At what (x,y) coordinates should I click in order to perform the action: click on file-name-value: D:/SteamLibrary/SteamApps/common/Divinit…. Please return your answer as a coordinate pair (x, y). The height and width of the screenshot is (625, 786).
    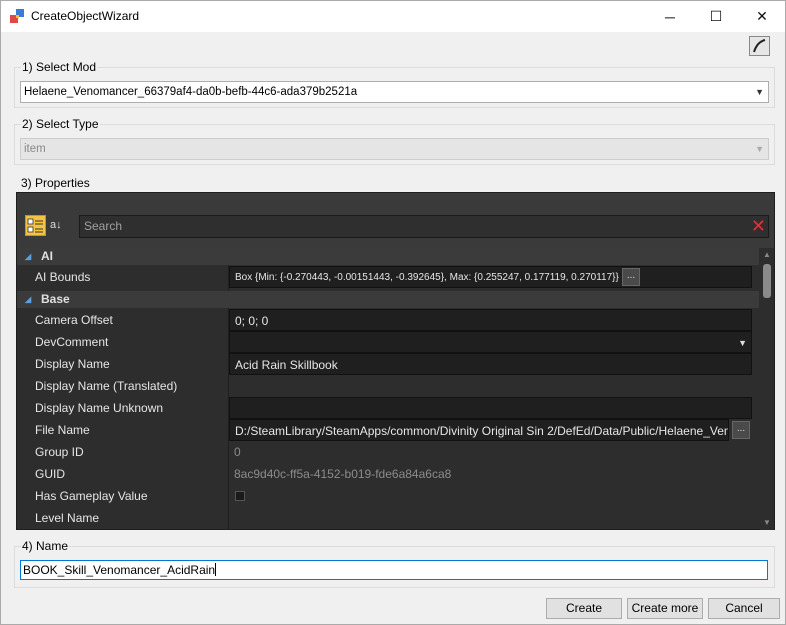
    Looking at the image, I should click on (479, 430).